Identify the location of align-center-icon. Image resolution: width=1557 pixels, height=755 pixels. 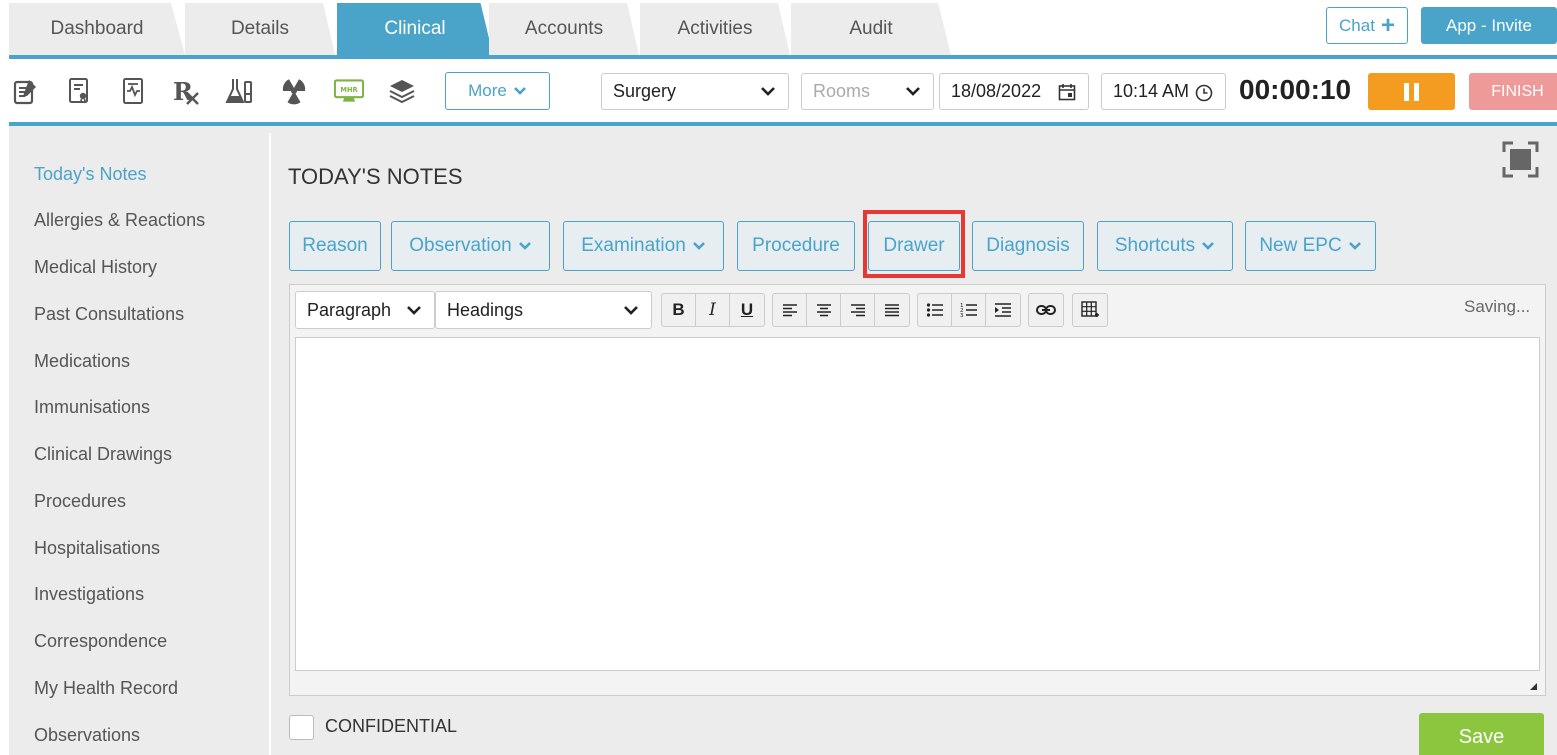
(824, 310).